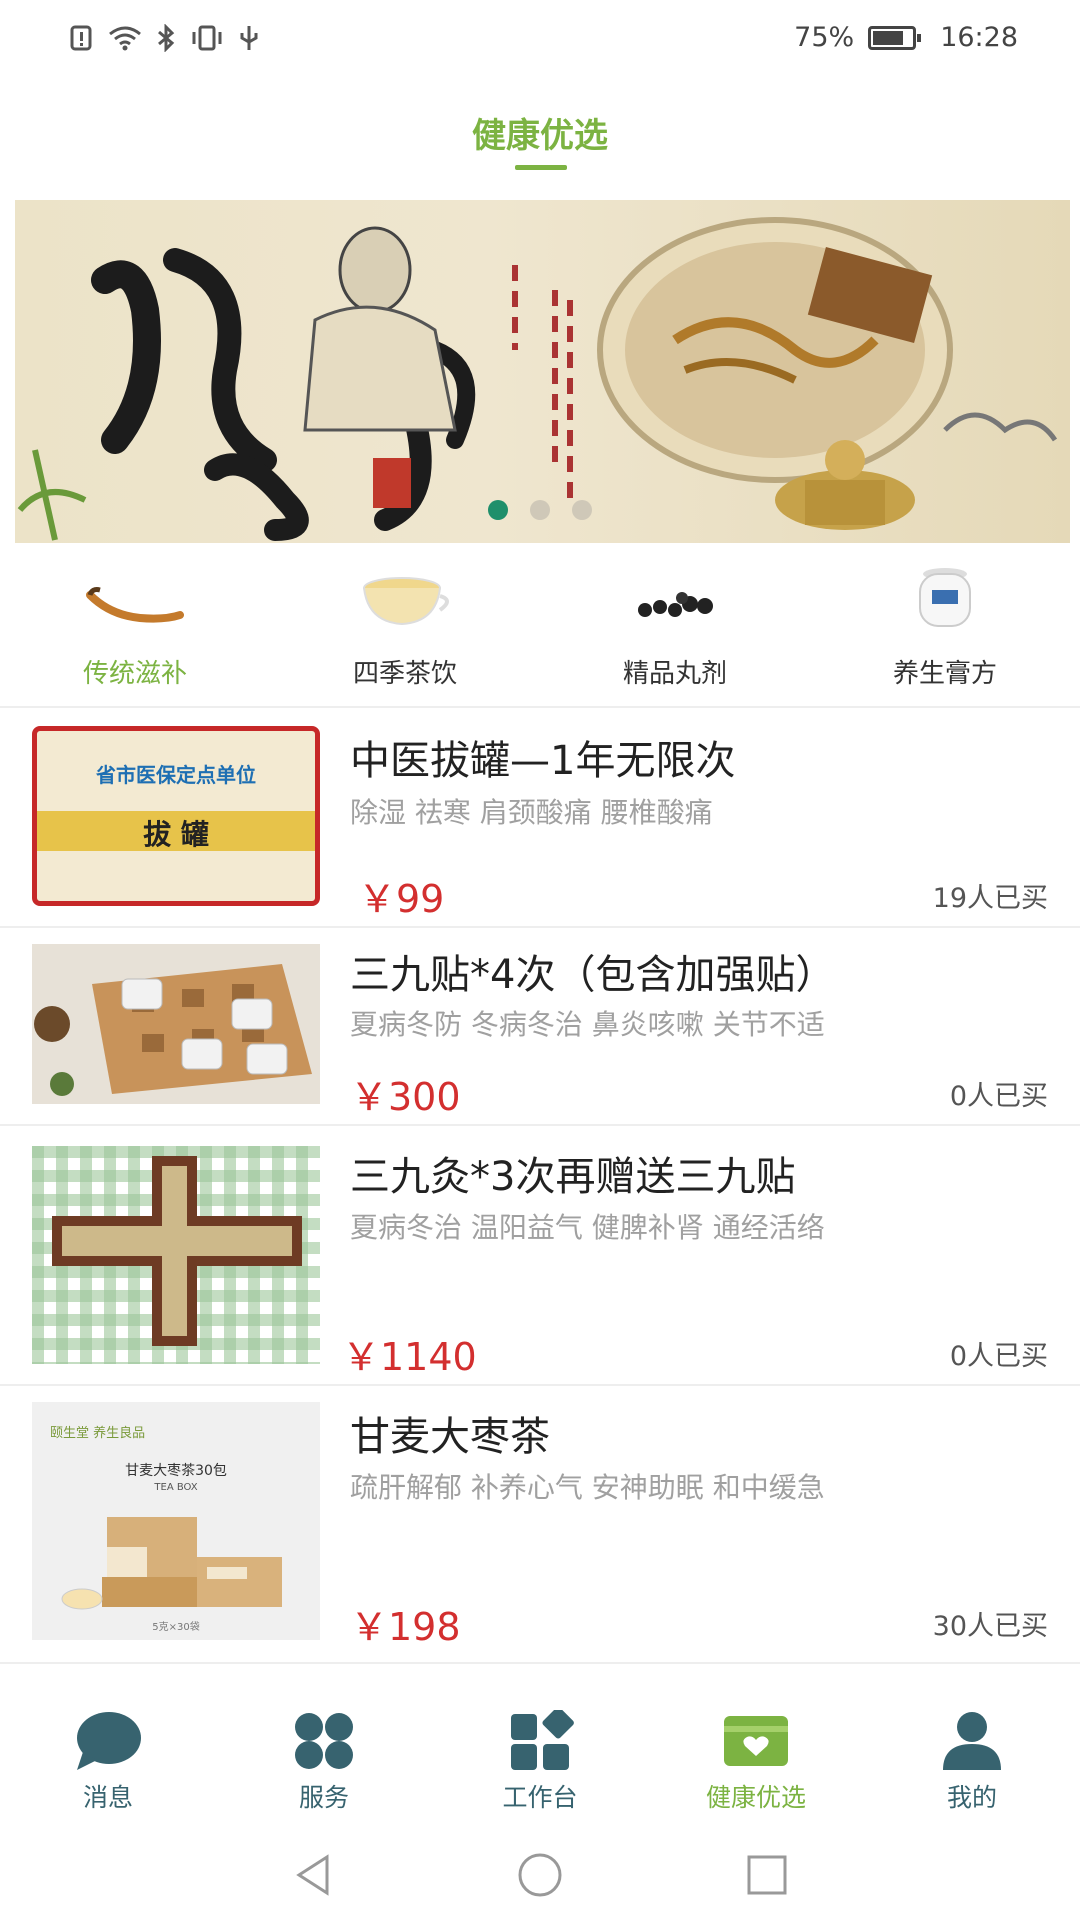 This screenshot has width=1080, height=1920. I want to click on category-row: 传统滋补 四季茶饮 精品丸剂 养生膏方, so click(540, 627).